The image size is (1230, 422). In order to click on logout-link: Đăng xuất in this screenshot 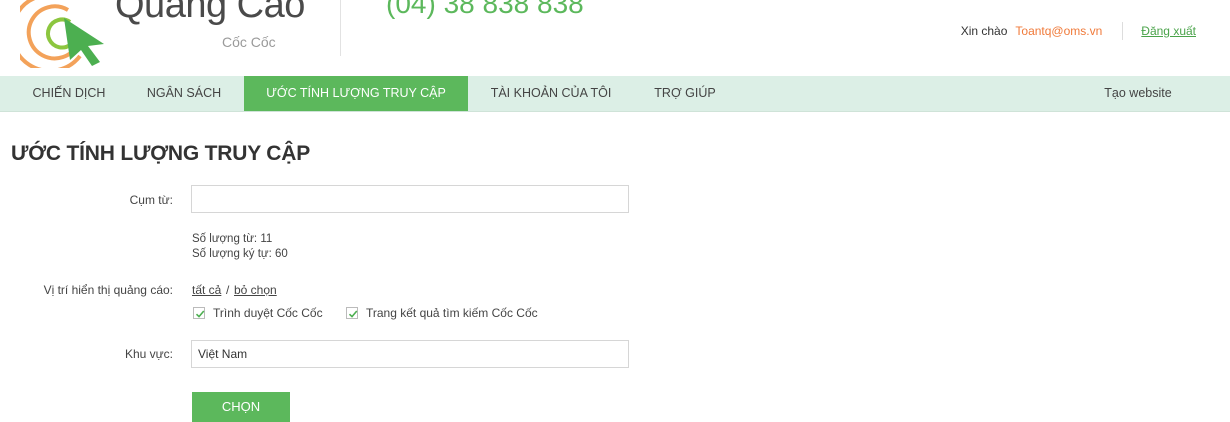, I will do `click(1168, 31)`.